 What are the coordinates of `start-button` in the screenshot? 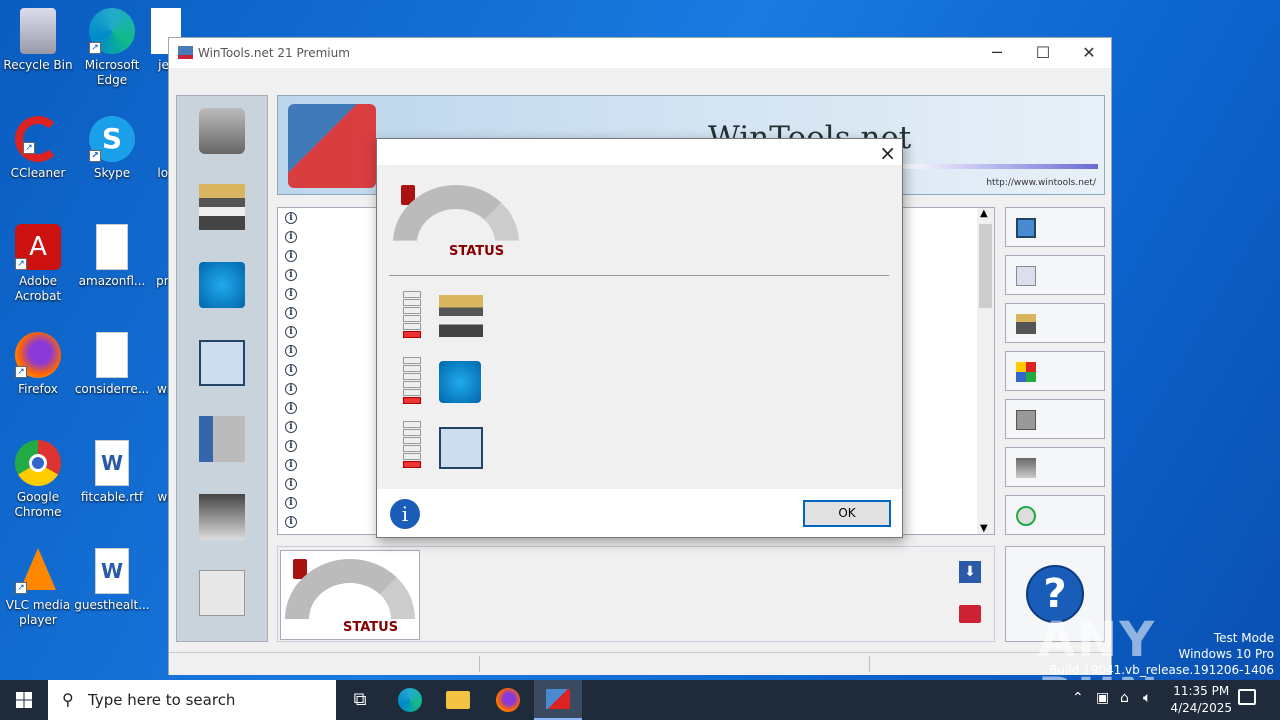 It's located at (24, 700).